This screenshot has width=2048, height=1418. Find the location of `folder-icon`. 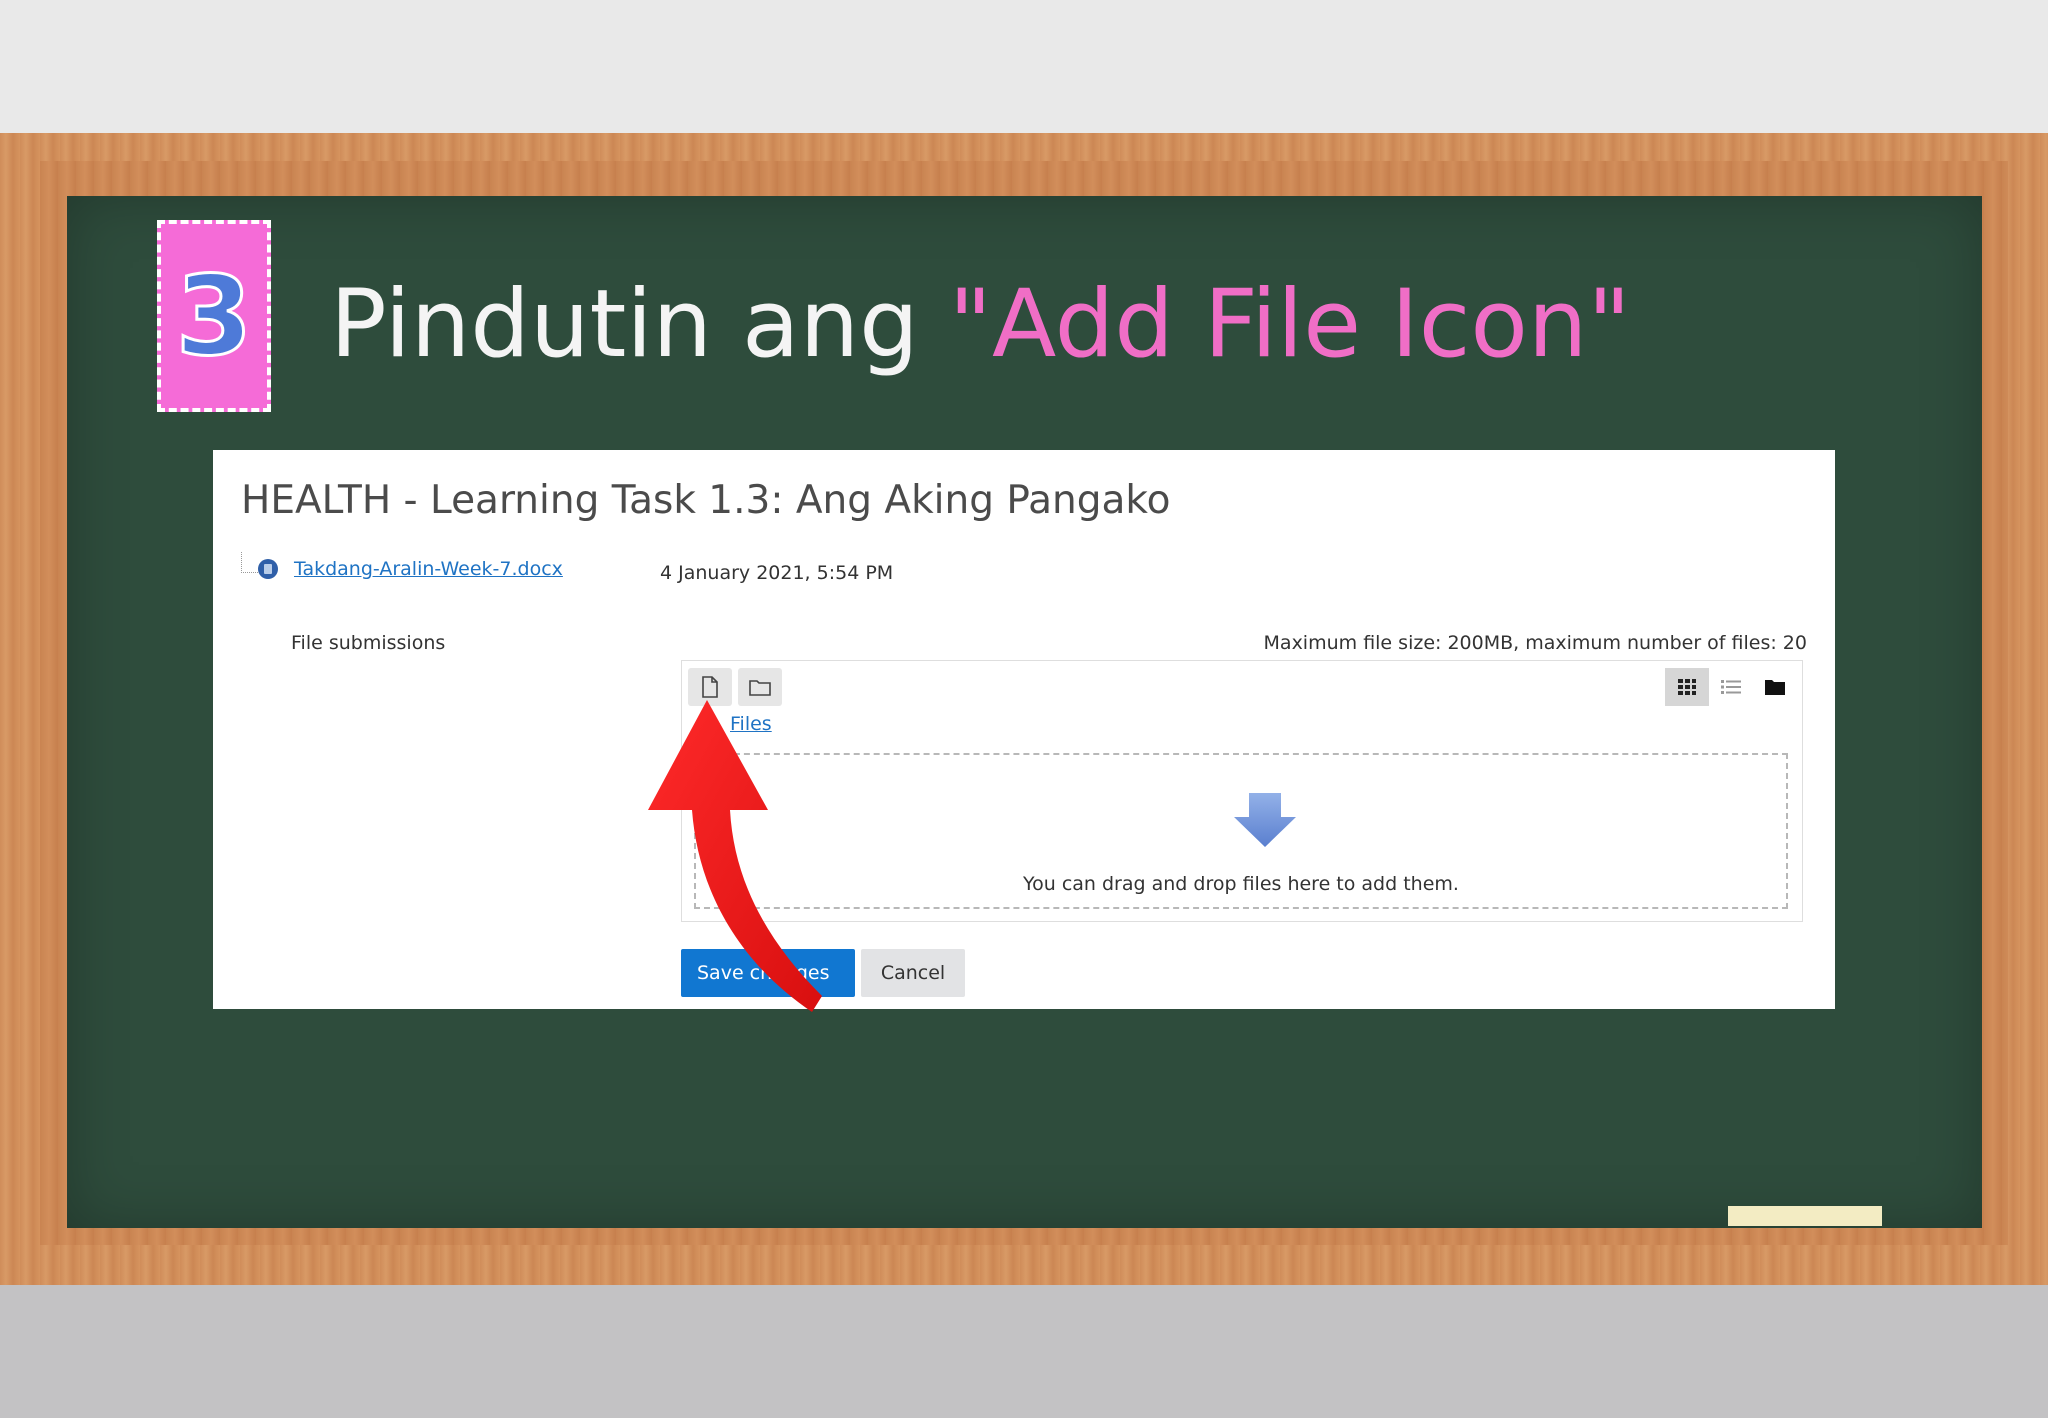

folder-icon is located at coordinates (760, 688).